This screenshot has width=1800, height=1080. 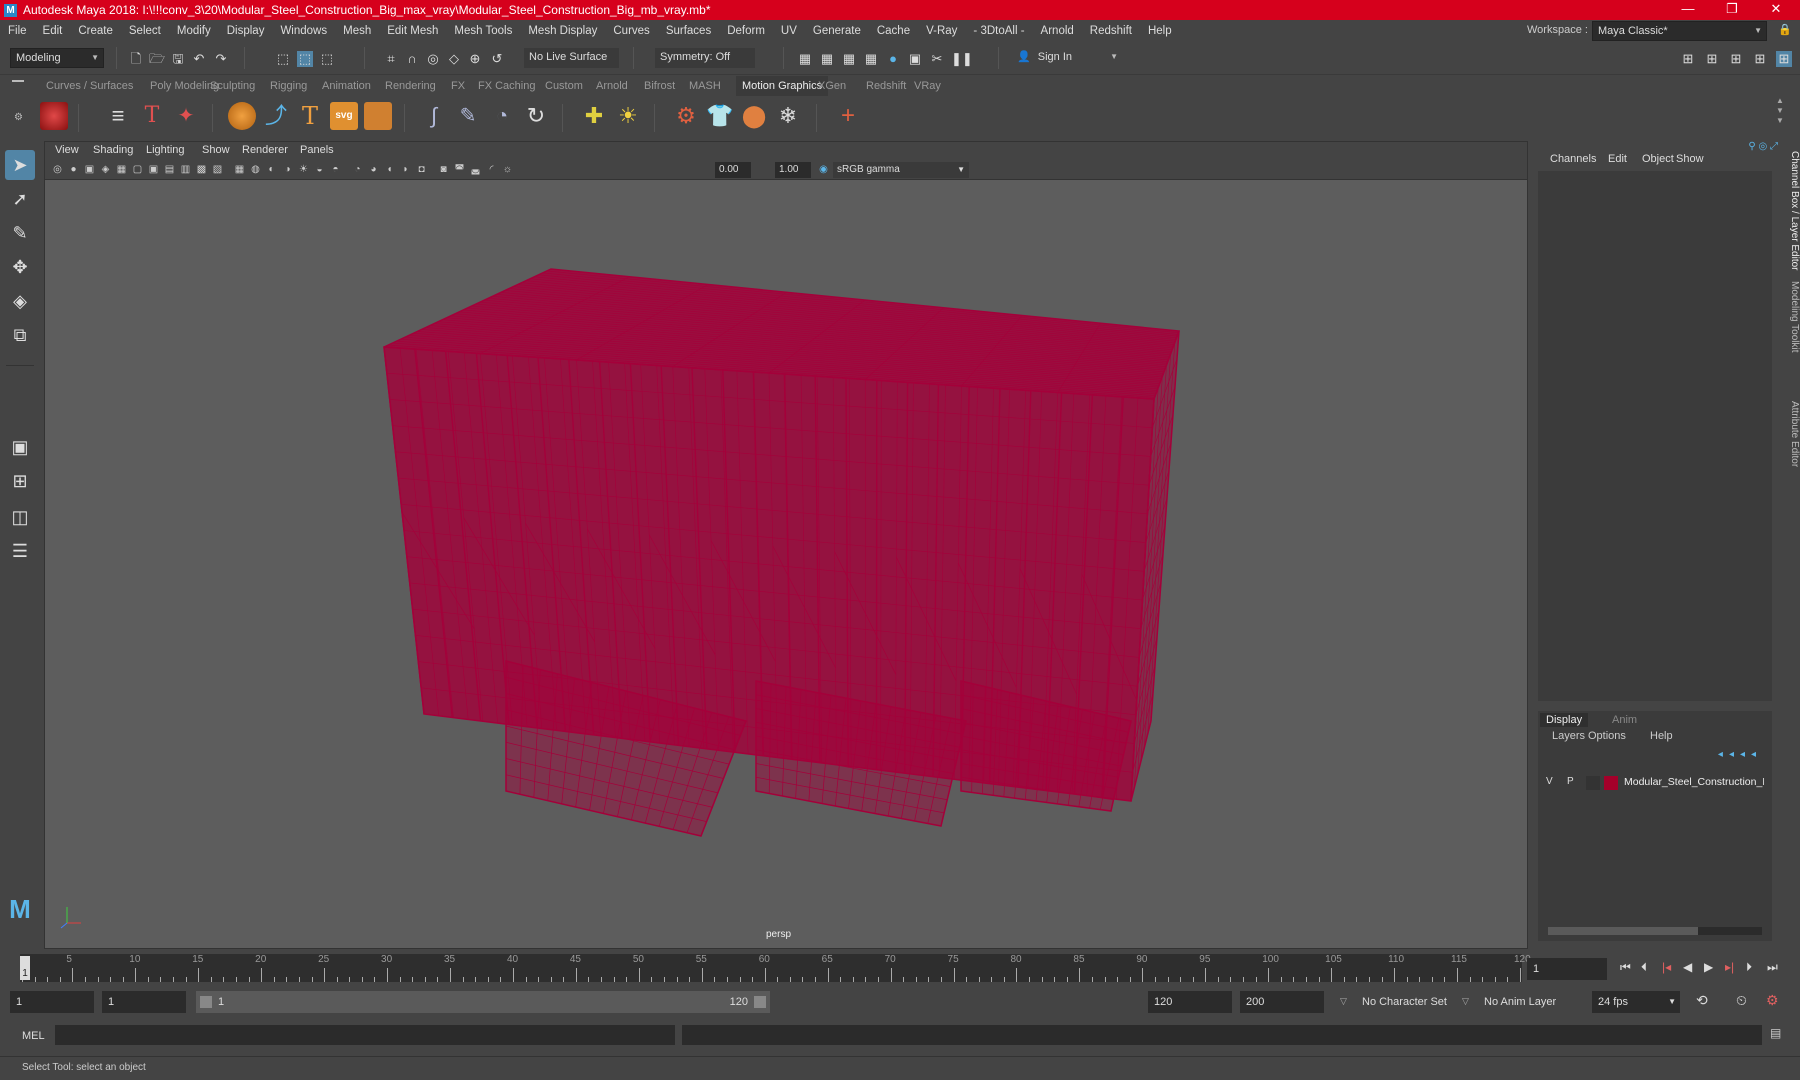 I want to click on ambient-occlusion-icon: ◓, so click(x=335, y=169).